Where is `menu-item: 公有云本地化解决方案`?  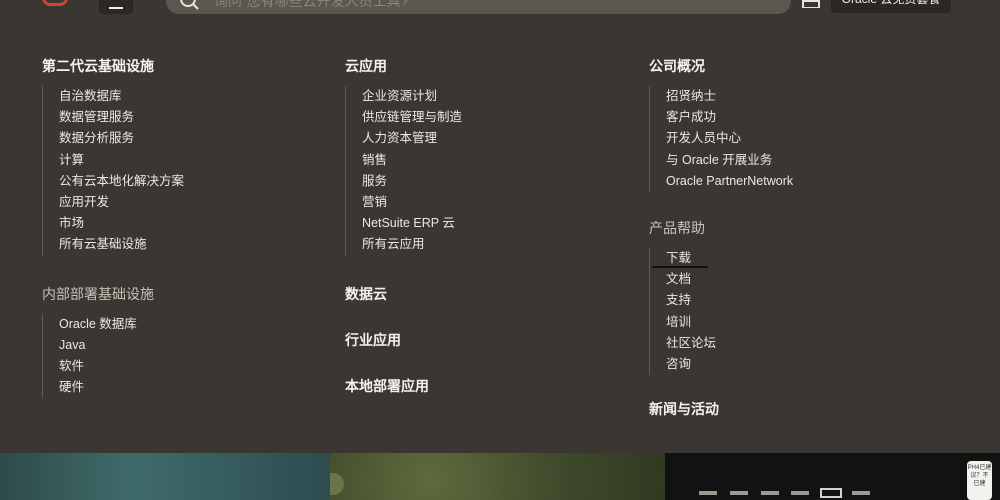
menu-item: 公有云本地化解决方案 is located at coordinates (195, 181).